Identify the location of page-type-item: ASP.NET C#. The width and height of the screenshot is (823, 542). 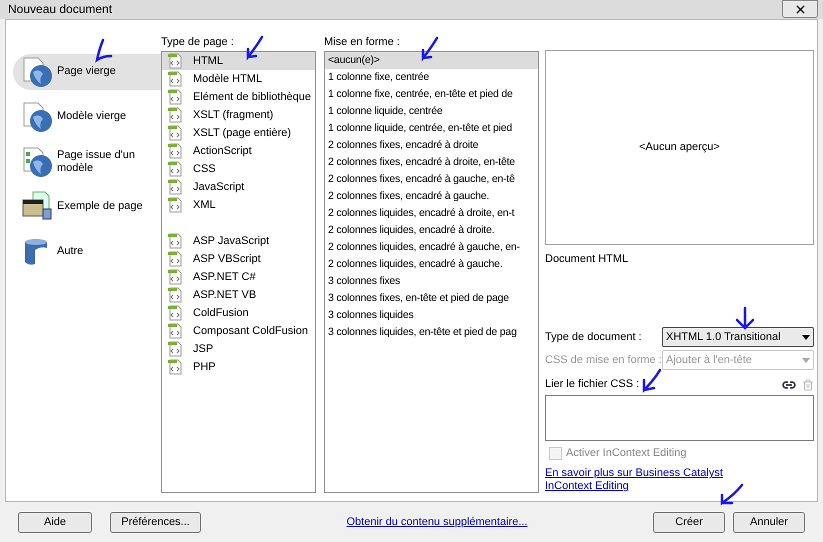
(238, 277).